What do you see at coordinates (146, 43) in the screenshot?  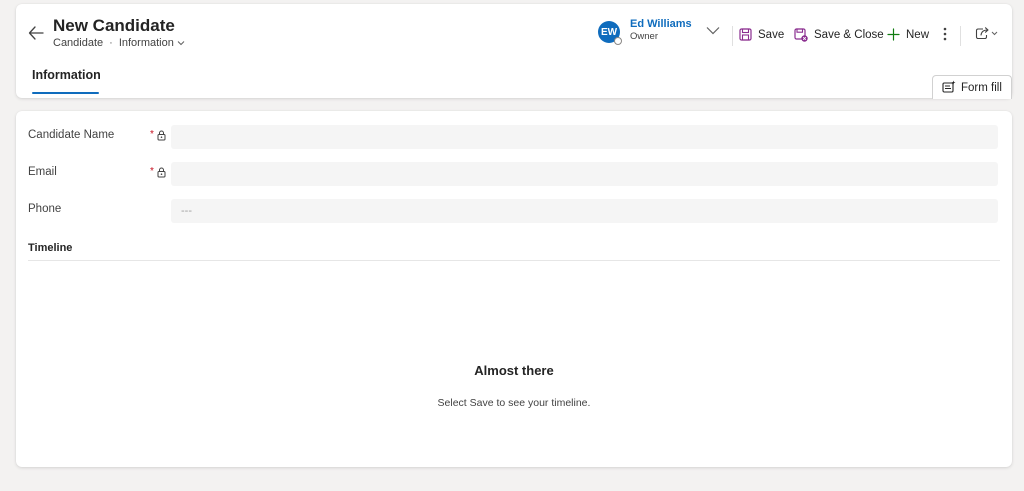 I see `form-name: Information` at bounding box center [146, 43].